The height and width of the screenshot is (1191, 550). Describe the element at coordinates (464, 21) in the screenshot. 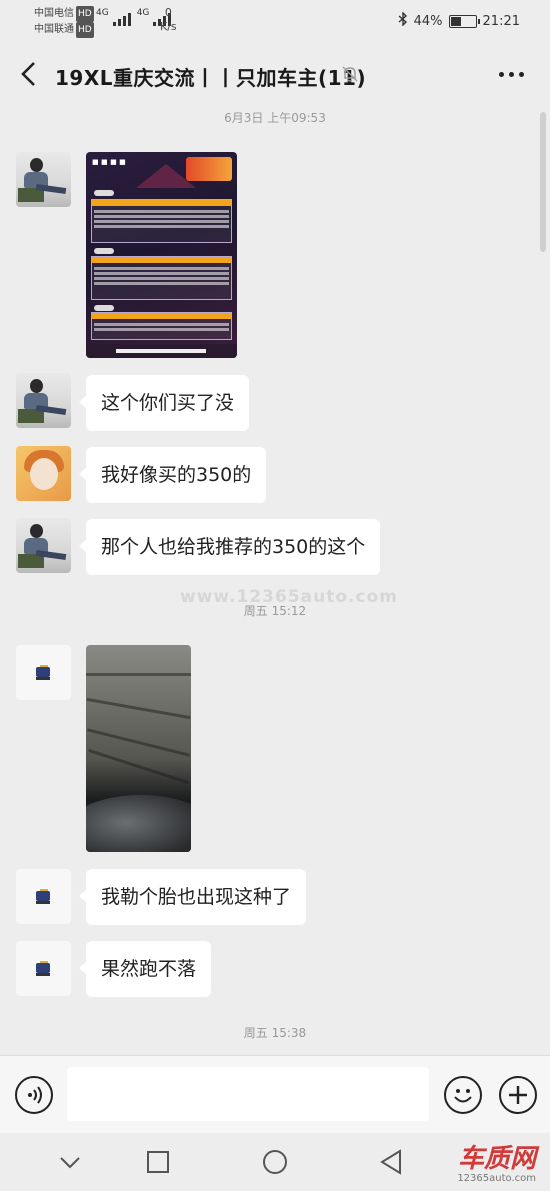

I see `battery-icon` at that location.